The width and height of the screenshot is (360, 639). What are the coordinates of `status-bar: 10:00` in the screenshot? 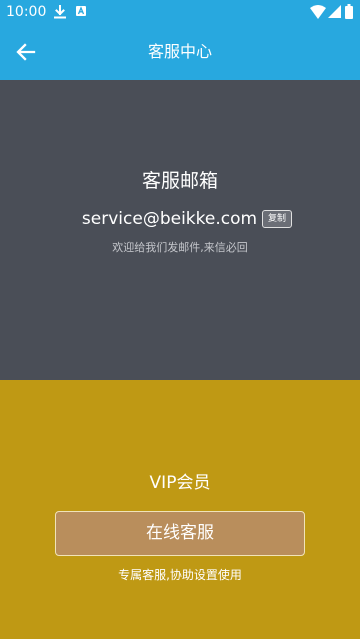 It's located at (180, 12).